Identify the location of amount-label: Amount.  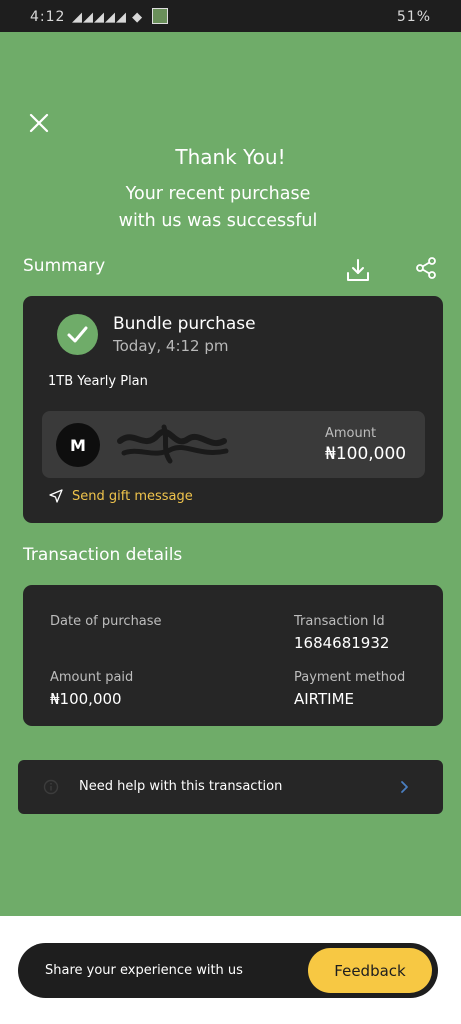
(351, 433).